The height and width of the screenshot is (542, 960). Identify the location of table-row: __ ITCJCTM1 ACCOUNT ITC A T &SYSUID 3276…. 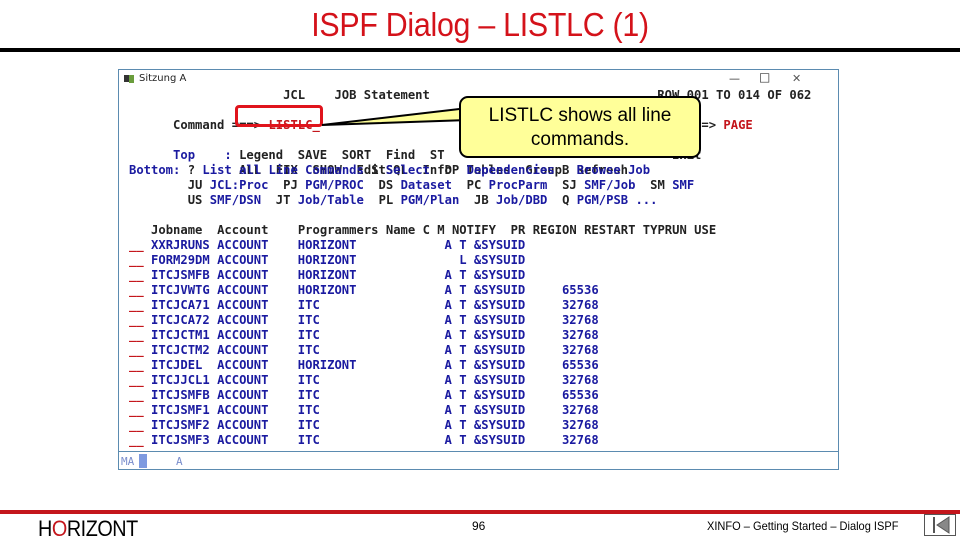
(375, 335).